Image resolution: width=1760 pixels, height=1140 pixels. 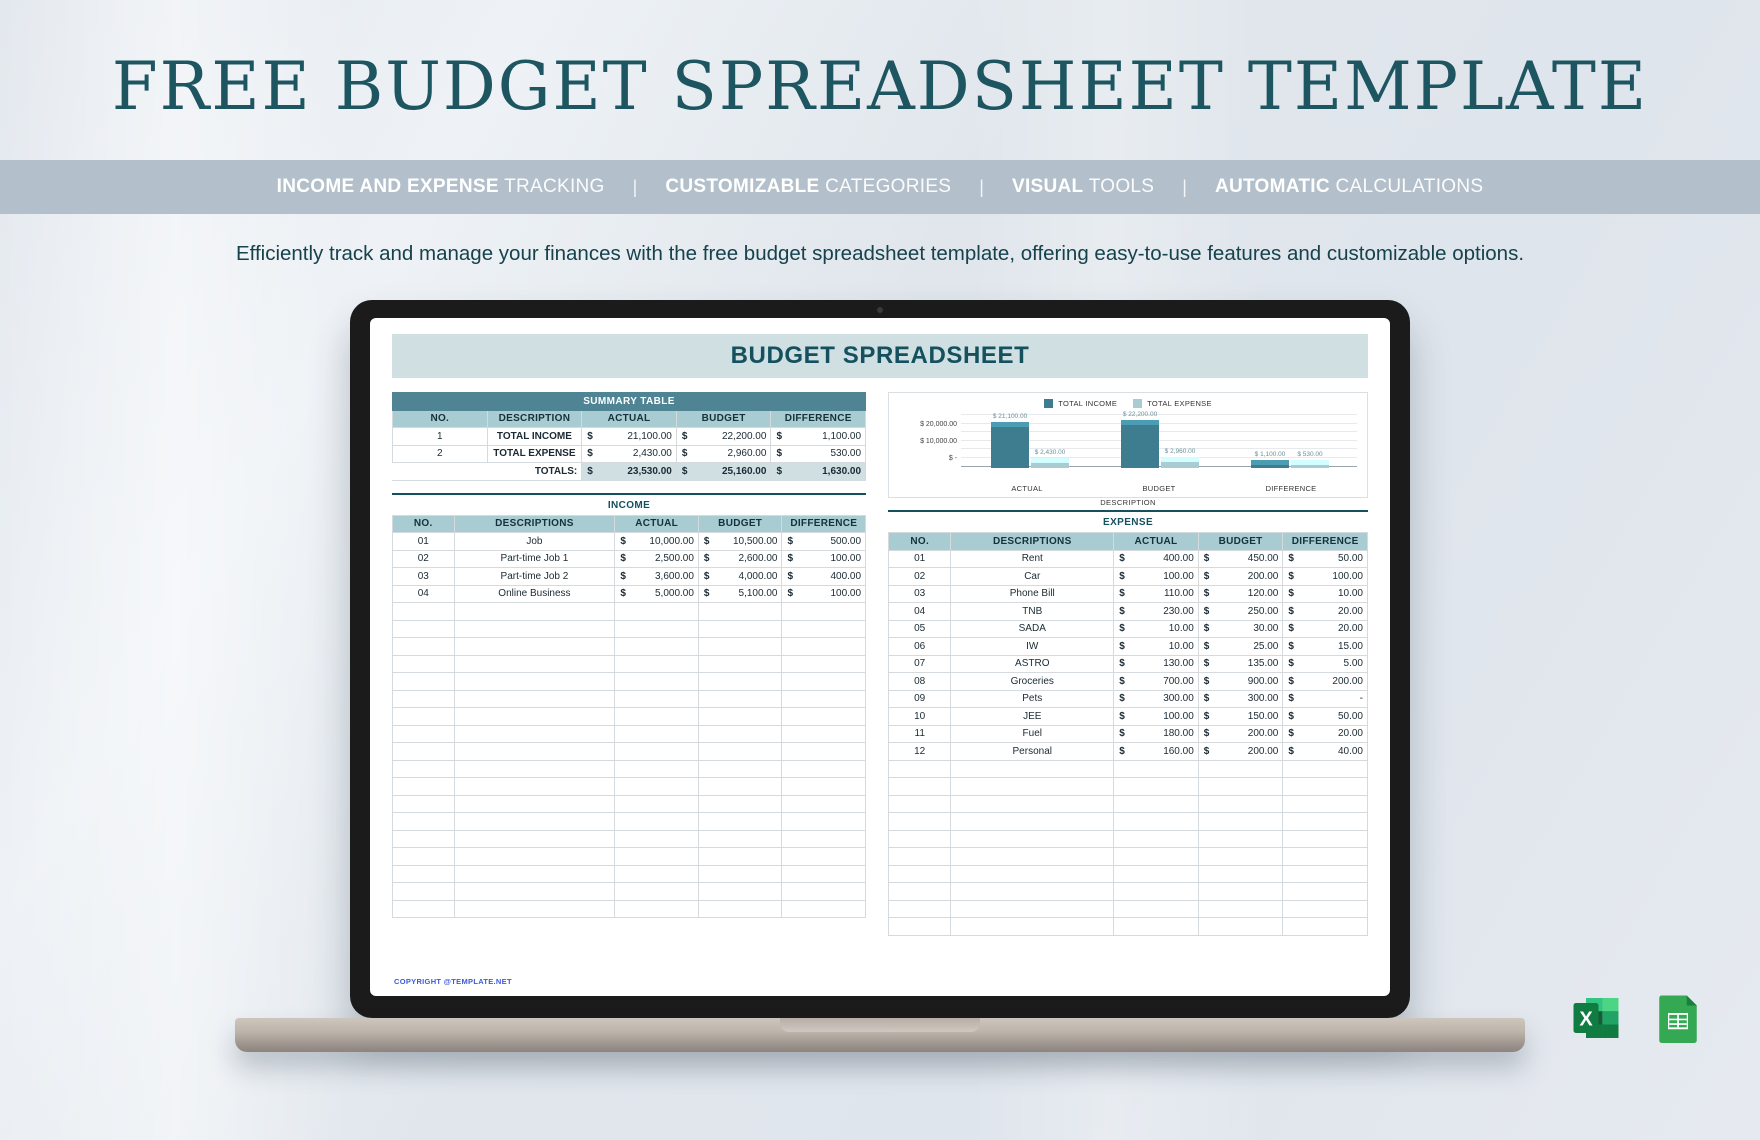 What do you see at coordinates (1596, 1018) in the screenshot?
I see `microsoft-excel-icon: X` at bounding box center [1596, 1018].